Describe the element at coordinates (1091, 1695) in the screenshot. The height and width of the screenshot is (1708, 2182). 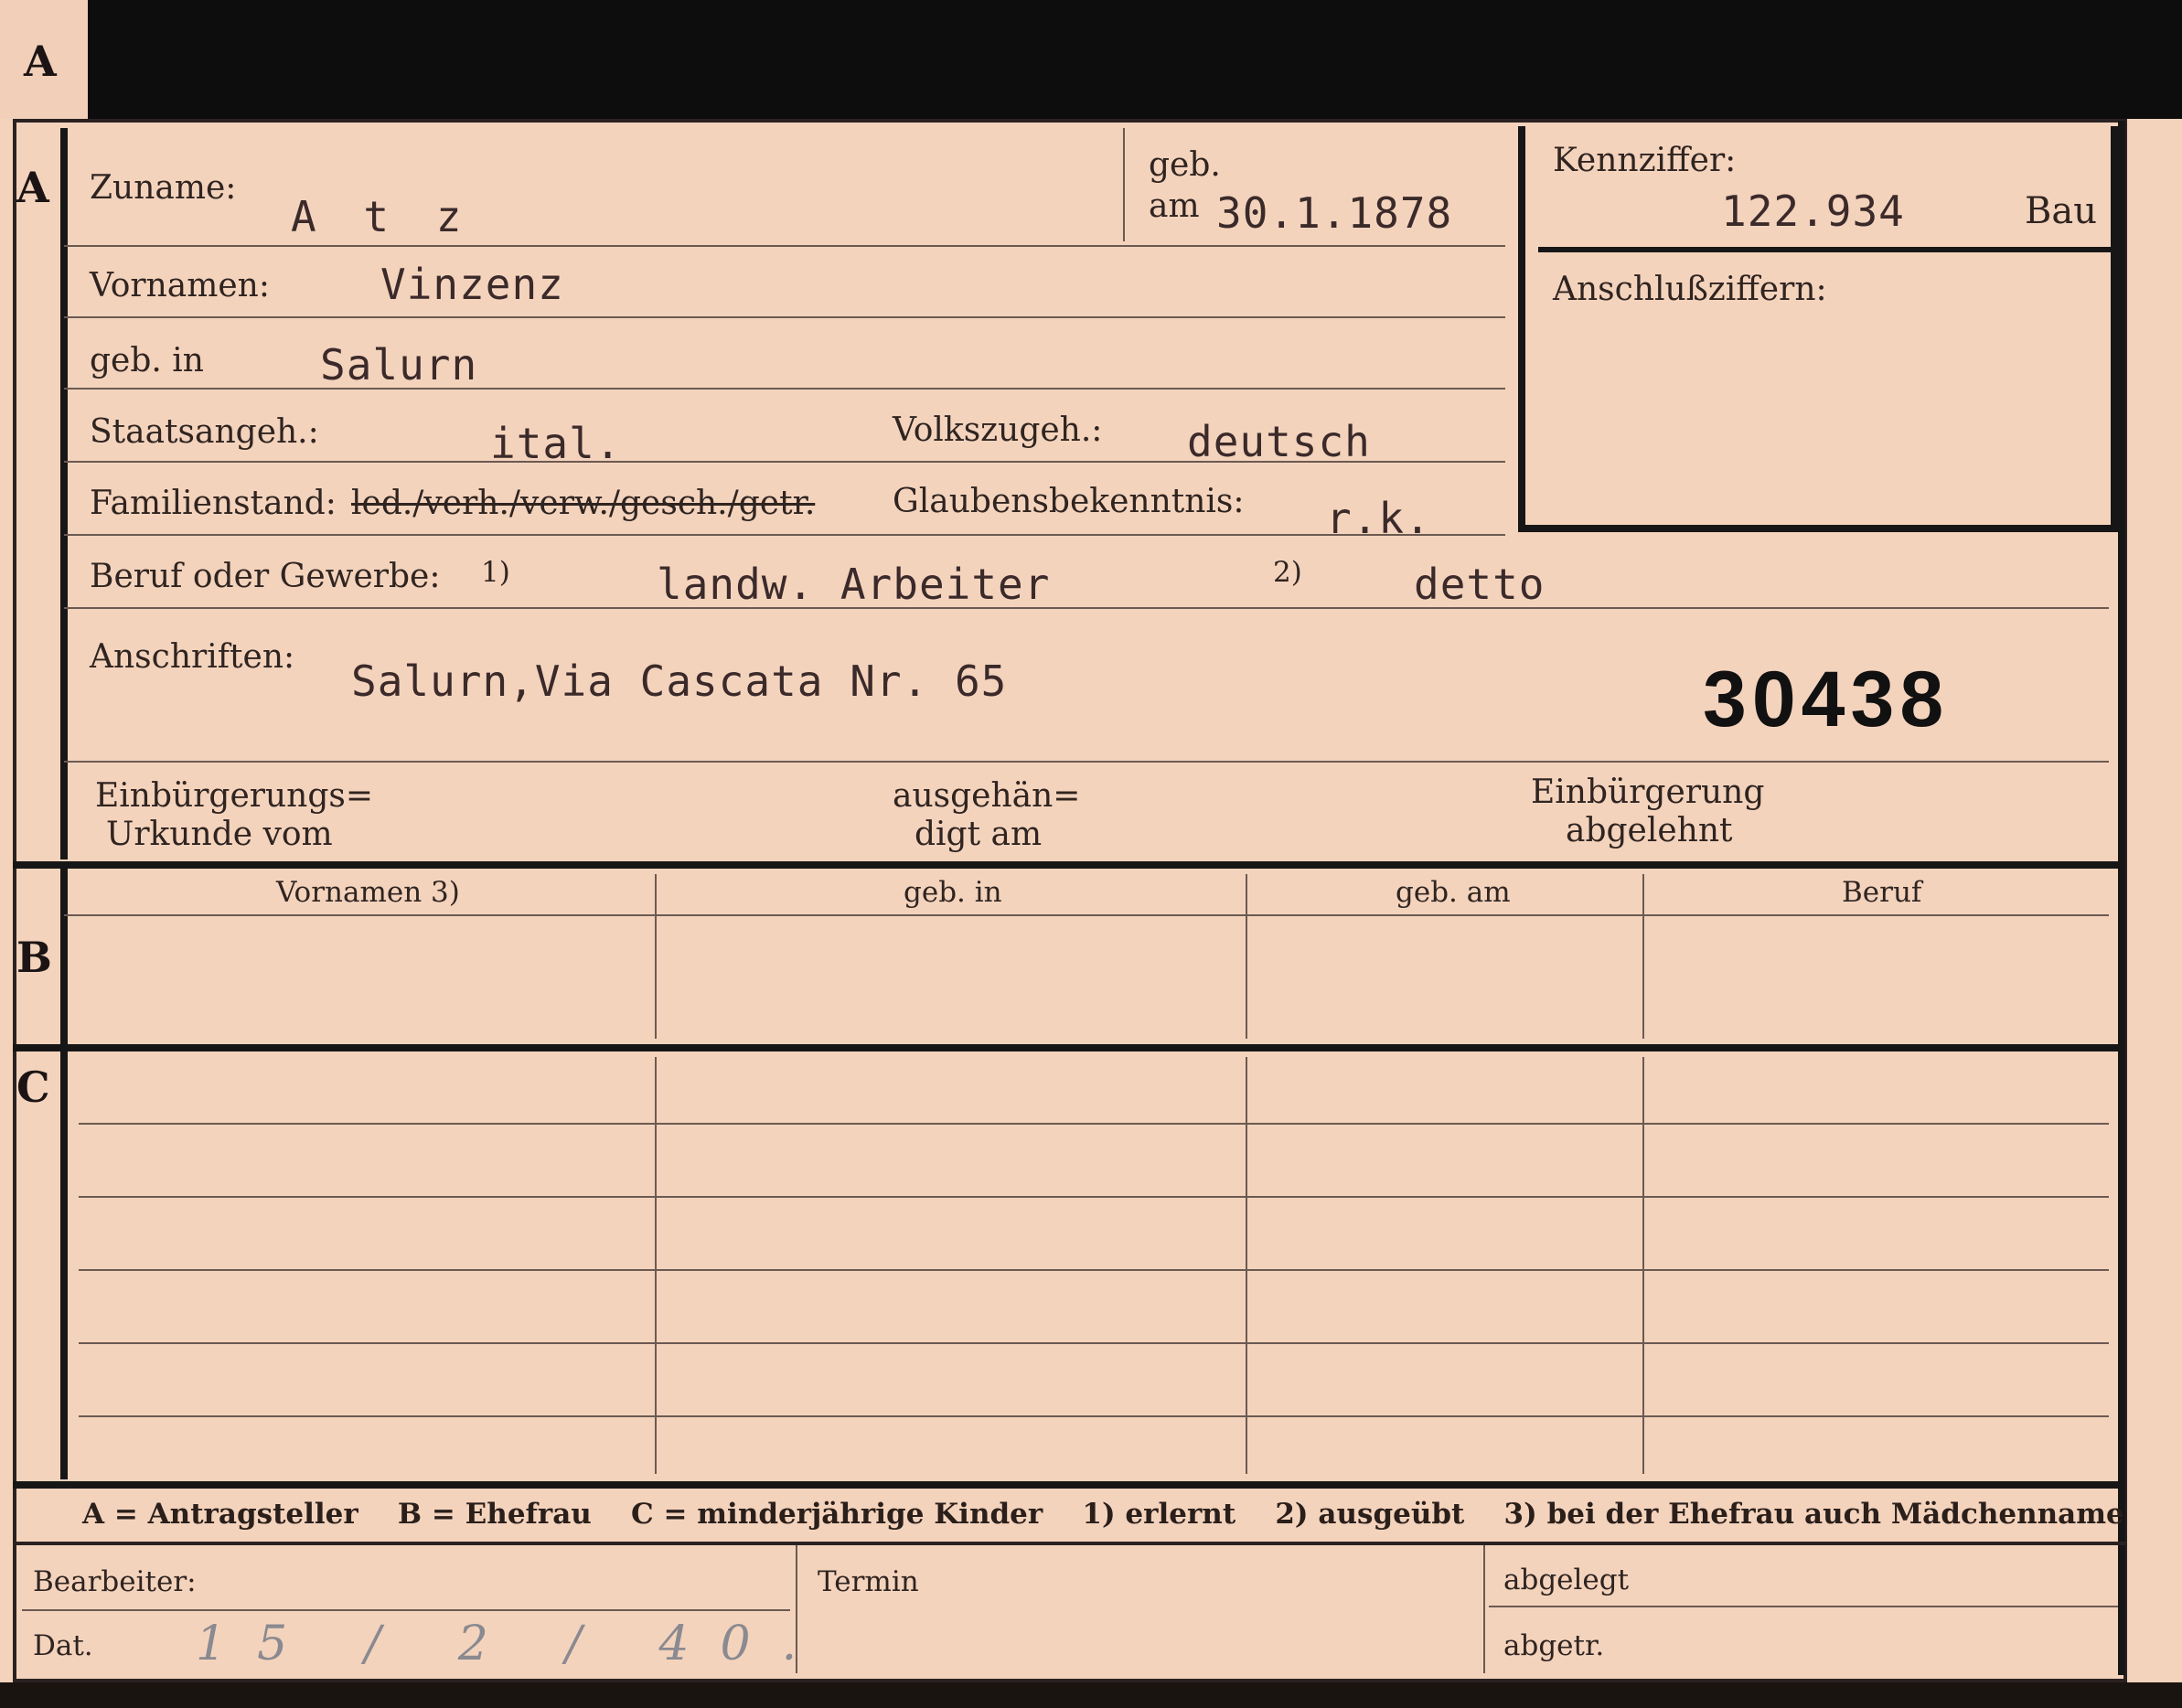
I see `bottom-edge` at that location.